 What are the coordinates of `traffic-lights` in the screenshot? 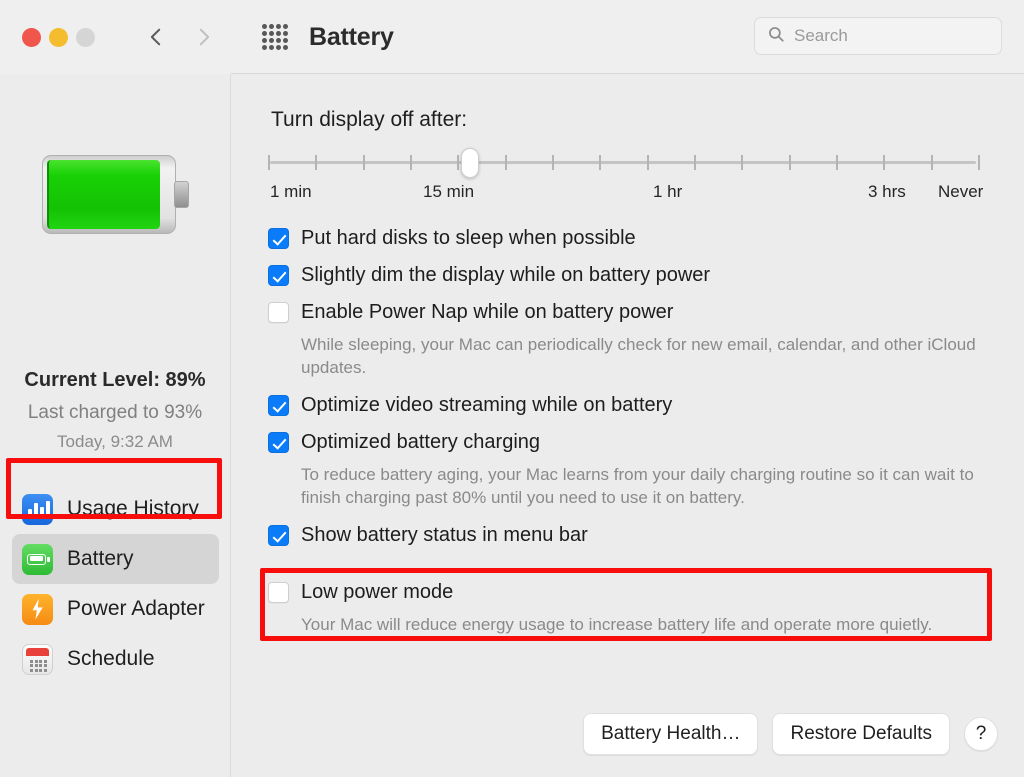 It's located at (58, 37).